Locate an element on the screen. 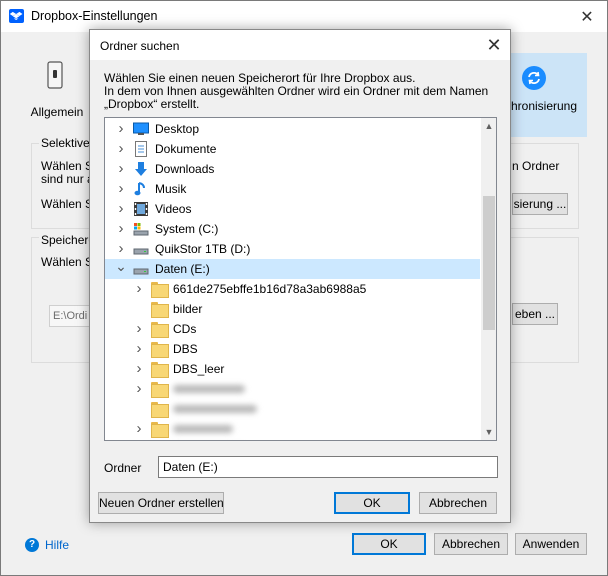  dialog-cancel-button: Abbrechen is located at coordinates (458, 503).